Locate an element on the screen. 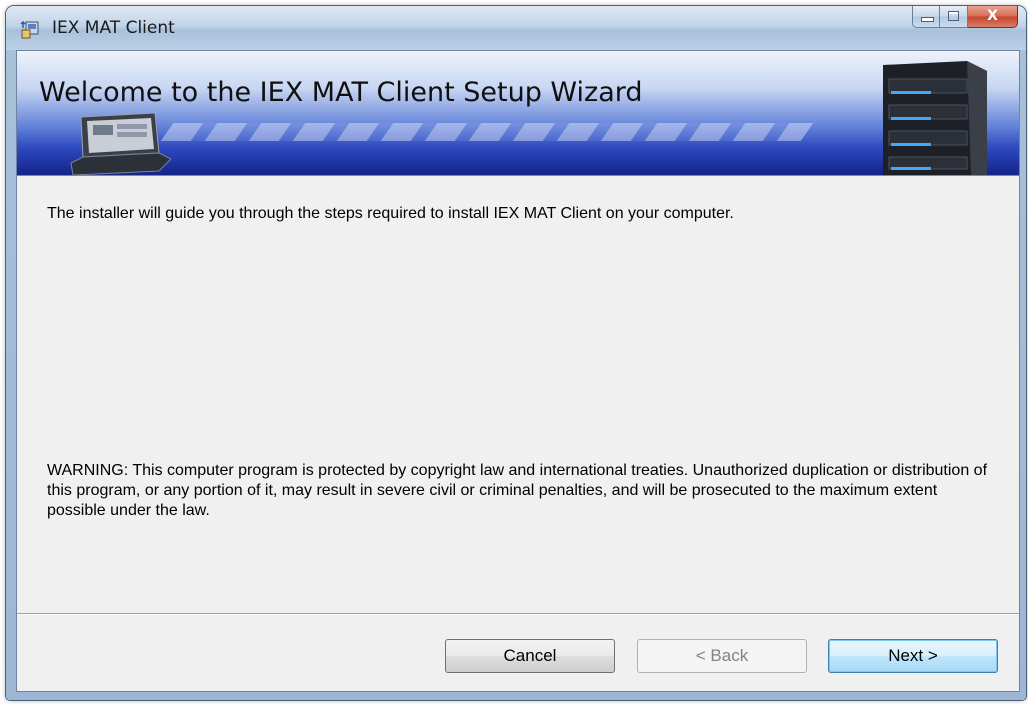 The width and height of the screenshot is (1028, 704). title-bar: IEX MAT Client X is located at coordinates (516, 28).